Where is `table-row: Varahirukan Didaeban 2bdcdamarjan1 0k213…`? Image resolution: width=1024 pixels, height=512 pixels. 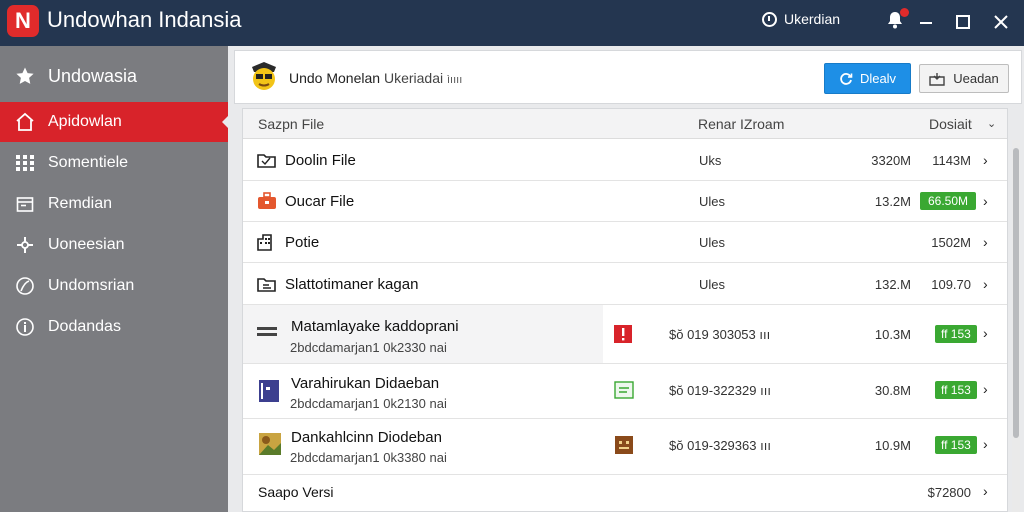 table-row: Varahirukan Didaeban 2bdcdamarjan1 0k213… is located at coordinates (625, 391).